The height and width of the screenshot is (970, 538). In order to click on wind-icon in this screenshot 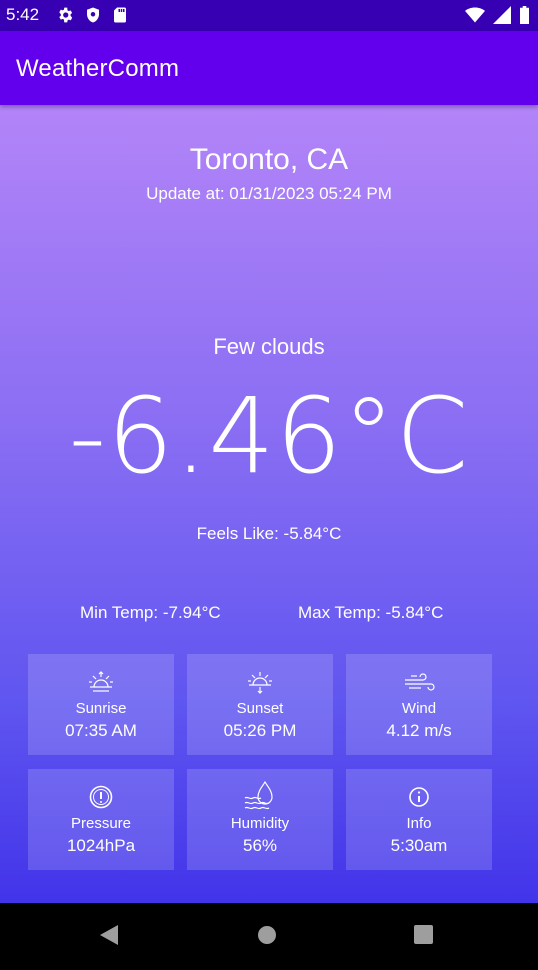, I will do `click(419, 682)`.